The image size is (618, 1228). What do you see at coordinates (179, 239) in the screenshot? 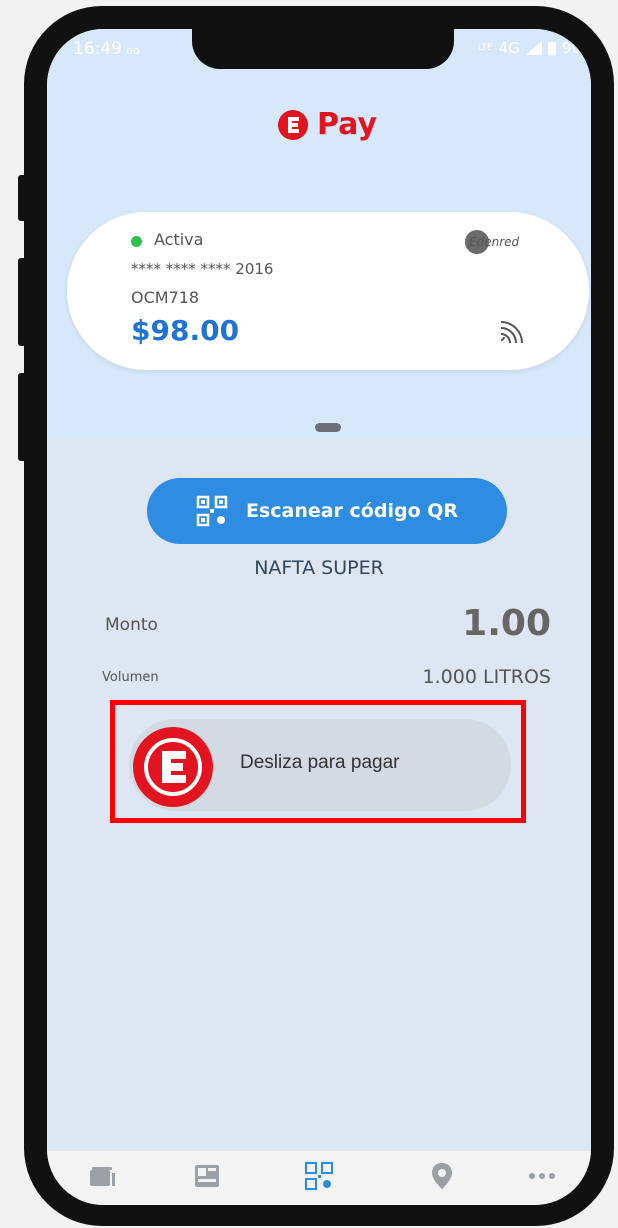
I see `card-status: Activa` at bounding box center [179, 239].